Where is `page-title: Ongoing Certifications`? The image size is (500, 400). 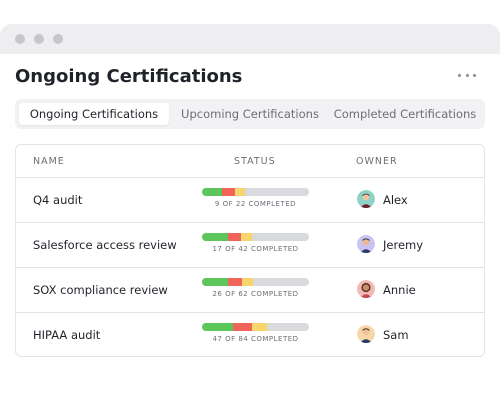 page-title: Ongoing Certifications is located at coordinates (129, 76).